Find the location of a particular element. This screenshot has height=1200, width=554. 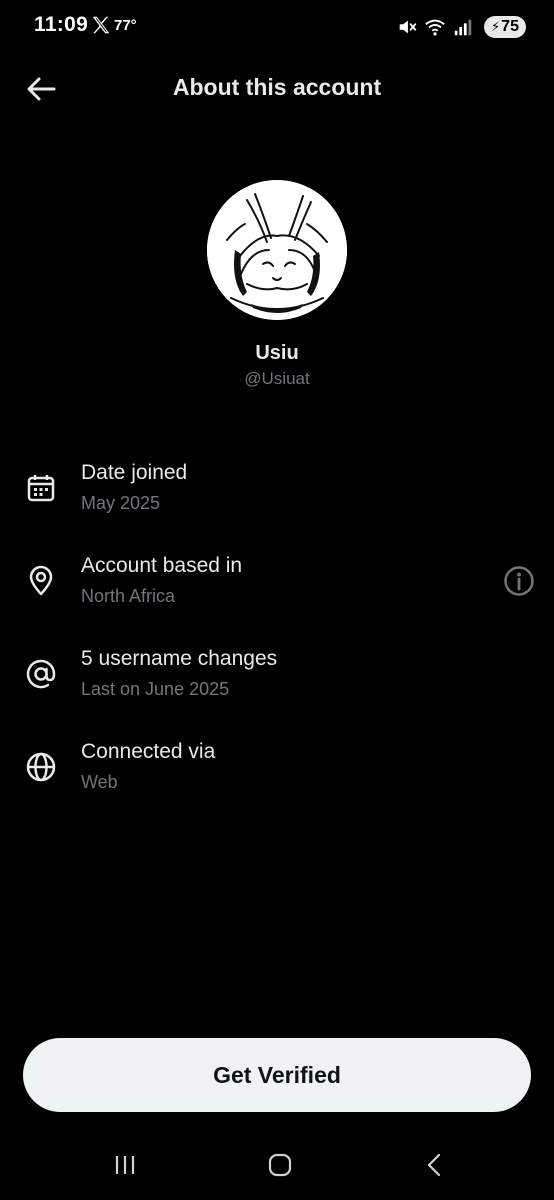

charging-bolt-icon: ⚡ is located at coordinates (496, 26).